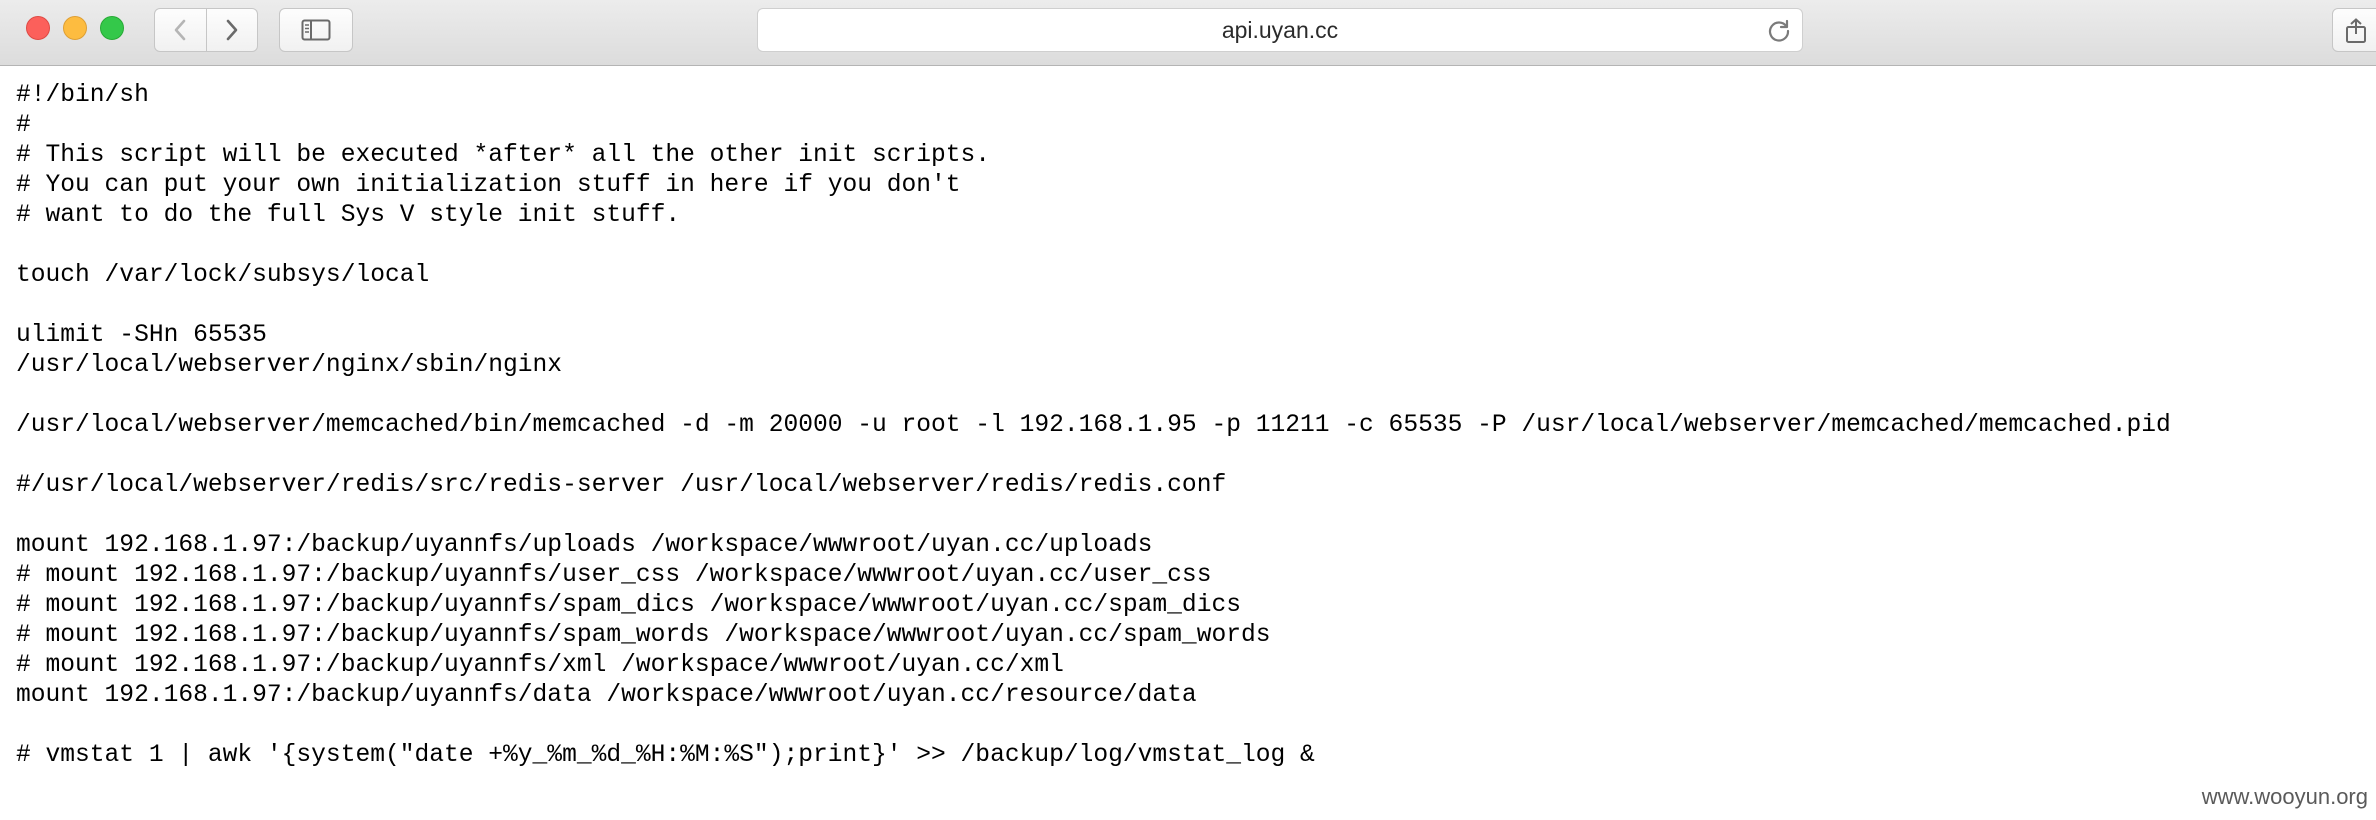 This screenshot has height=820, width=2376. I want to click on browser-toolbar: api.uyan.cc, so click(1188, 33).